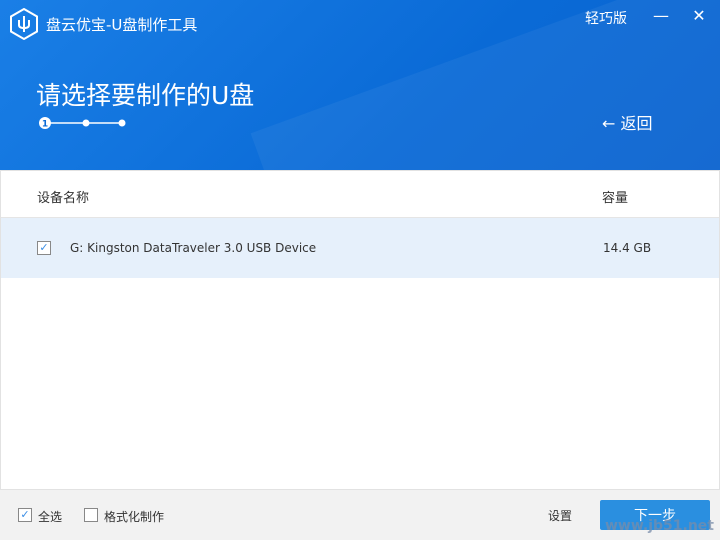 Image resolution: width=720 pixels, height=540 pixels. Describe the element at coordinates (50, 516) in the screenshot. I see `select-all-label: 全选` at that location.